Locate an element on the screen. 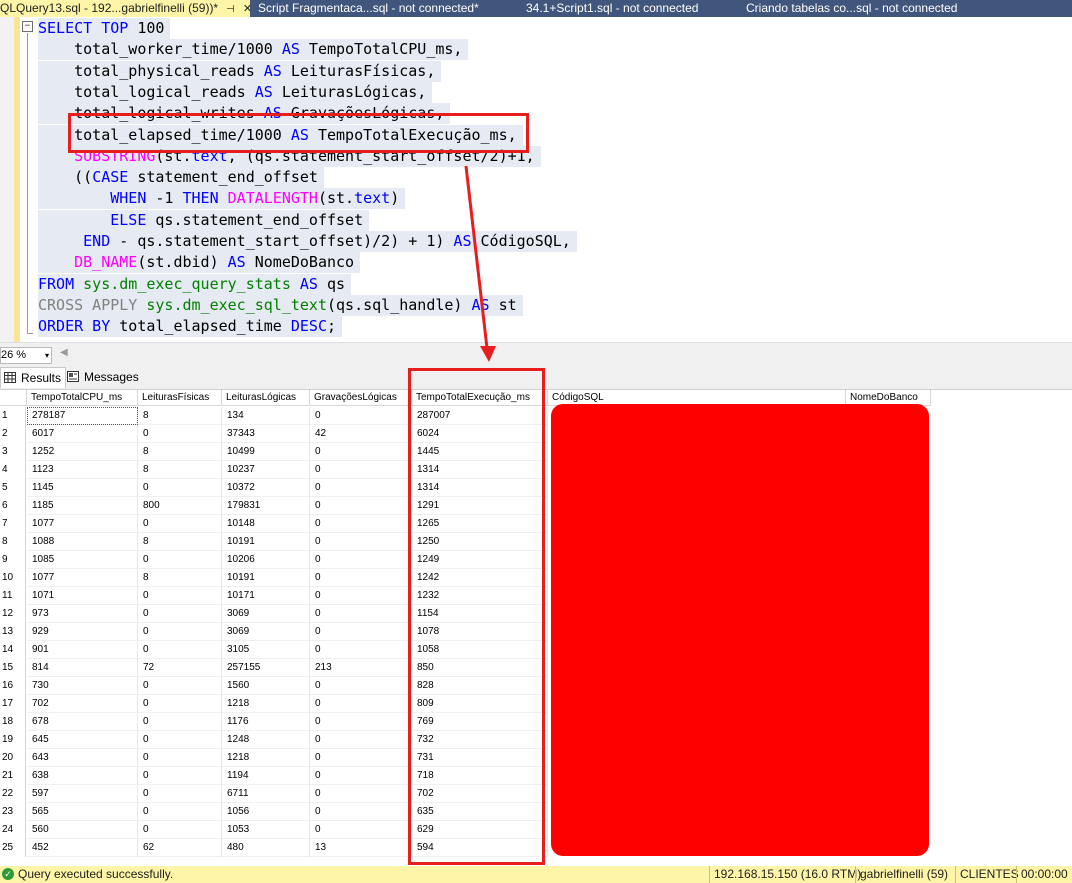 This screenshot has width=1072, height=883. row-number: 3 is located at coordinates (13, 452).